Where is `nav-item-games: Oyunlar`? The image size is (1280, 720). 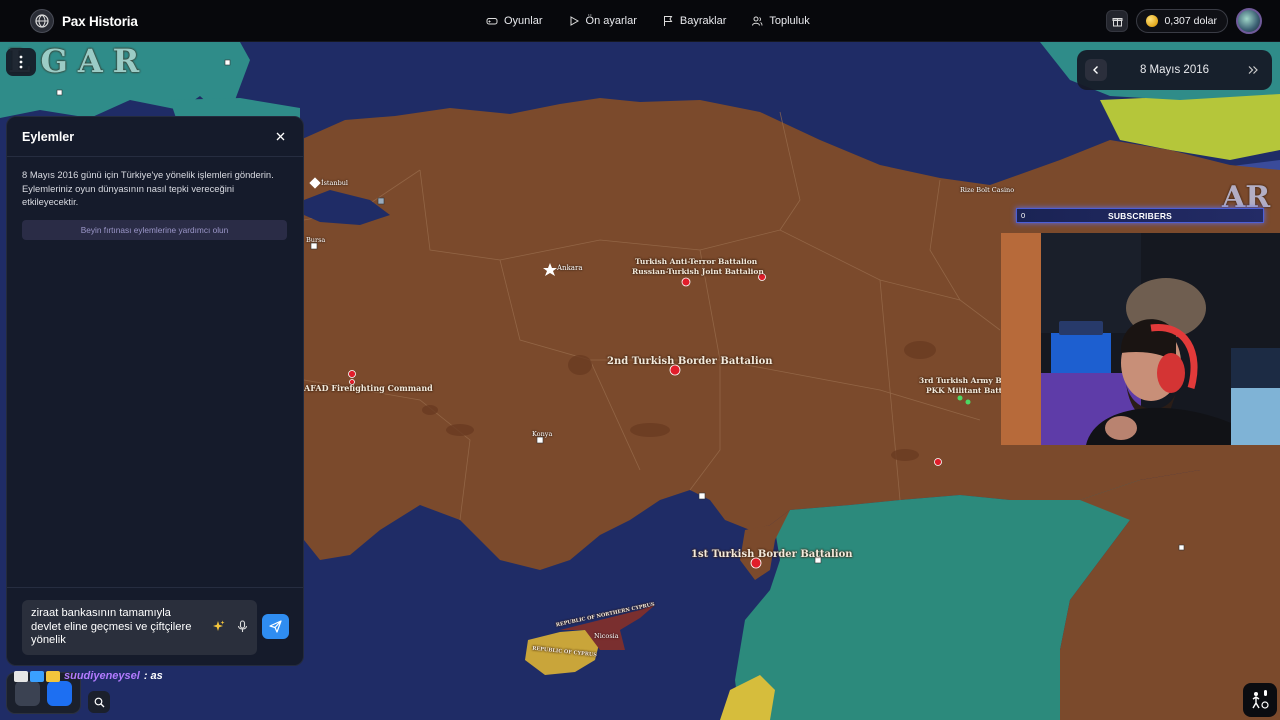 nav-item-games: Oyunlar is located at coordinates (514, 21).